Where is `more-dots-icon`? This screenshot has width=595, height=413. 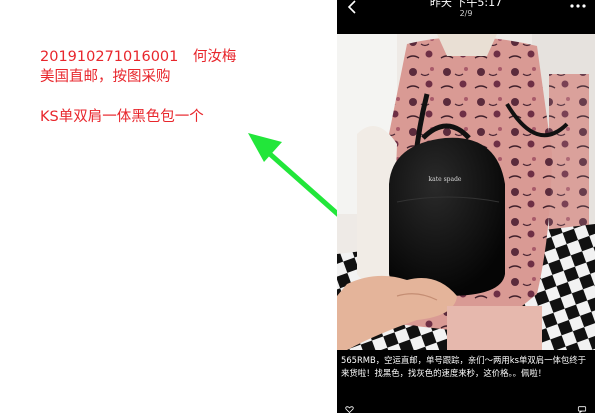 more-dots-icon is located at coordinates (578, 8).